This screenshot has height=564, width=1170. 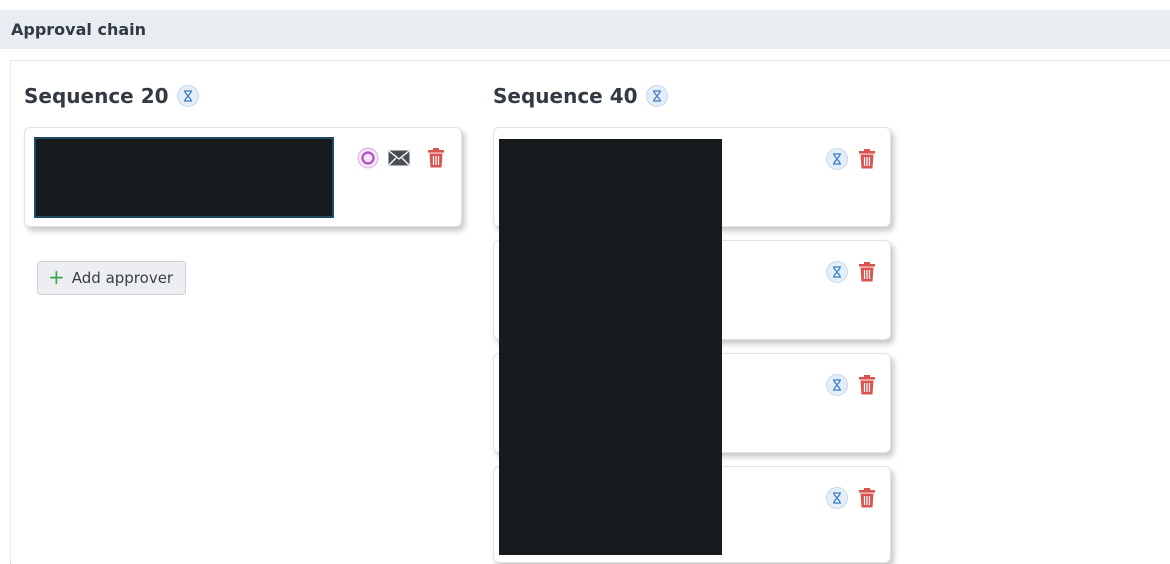 I want to click on sequence-40-header: Sequence 40, so click(x=580, y=96).